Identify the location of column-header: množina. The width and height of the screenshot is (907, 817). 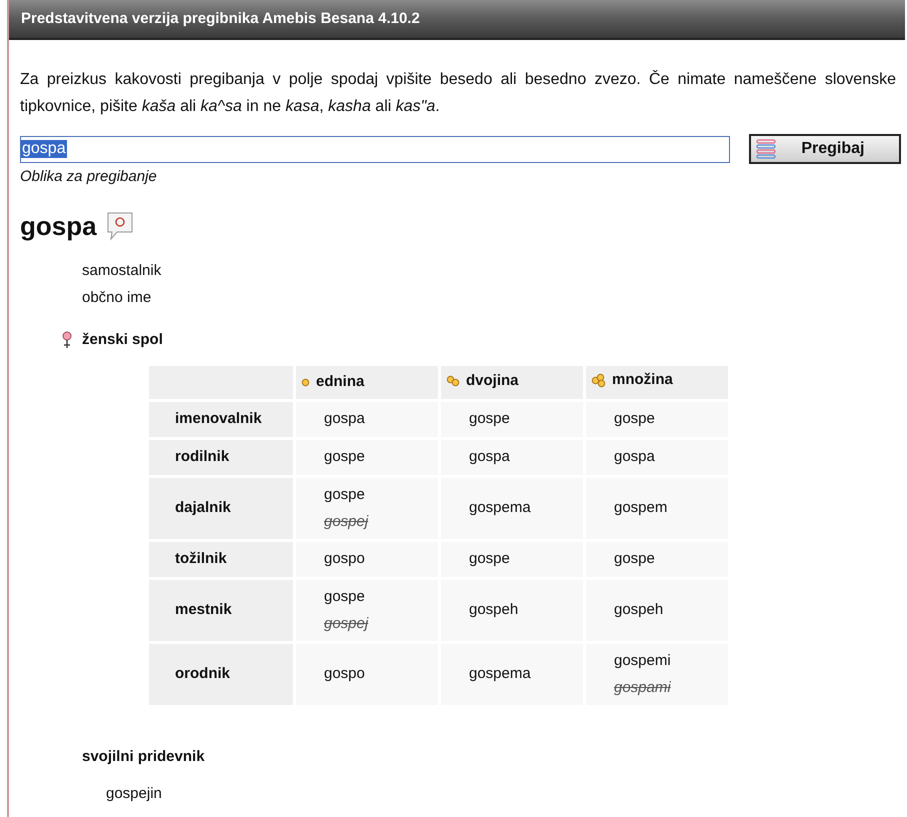
(657, 382).